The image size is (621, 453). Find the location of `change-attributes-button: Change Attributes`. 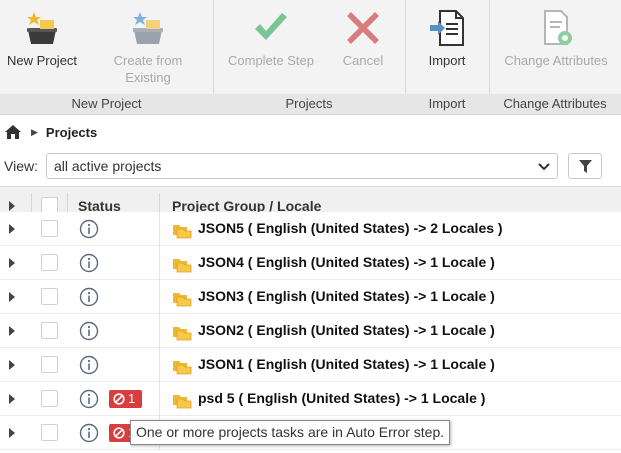

change-attributes-button: Change Attributes is located at coordinates (556, 46).